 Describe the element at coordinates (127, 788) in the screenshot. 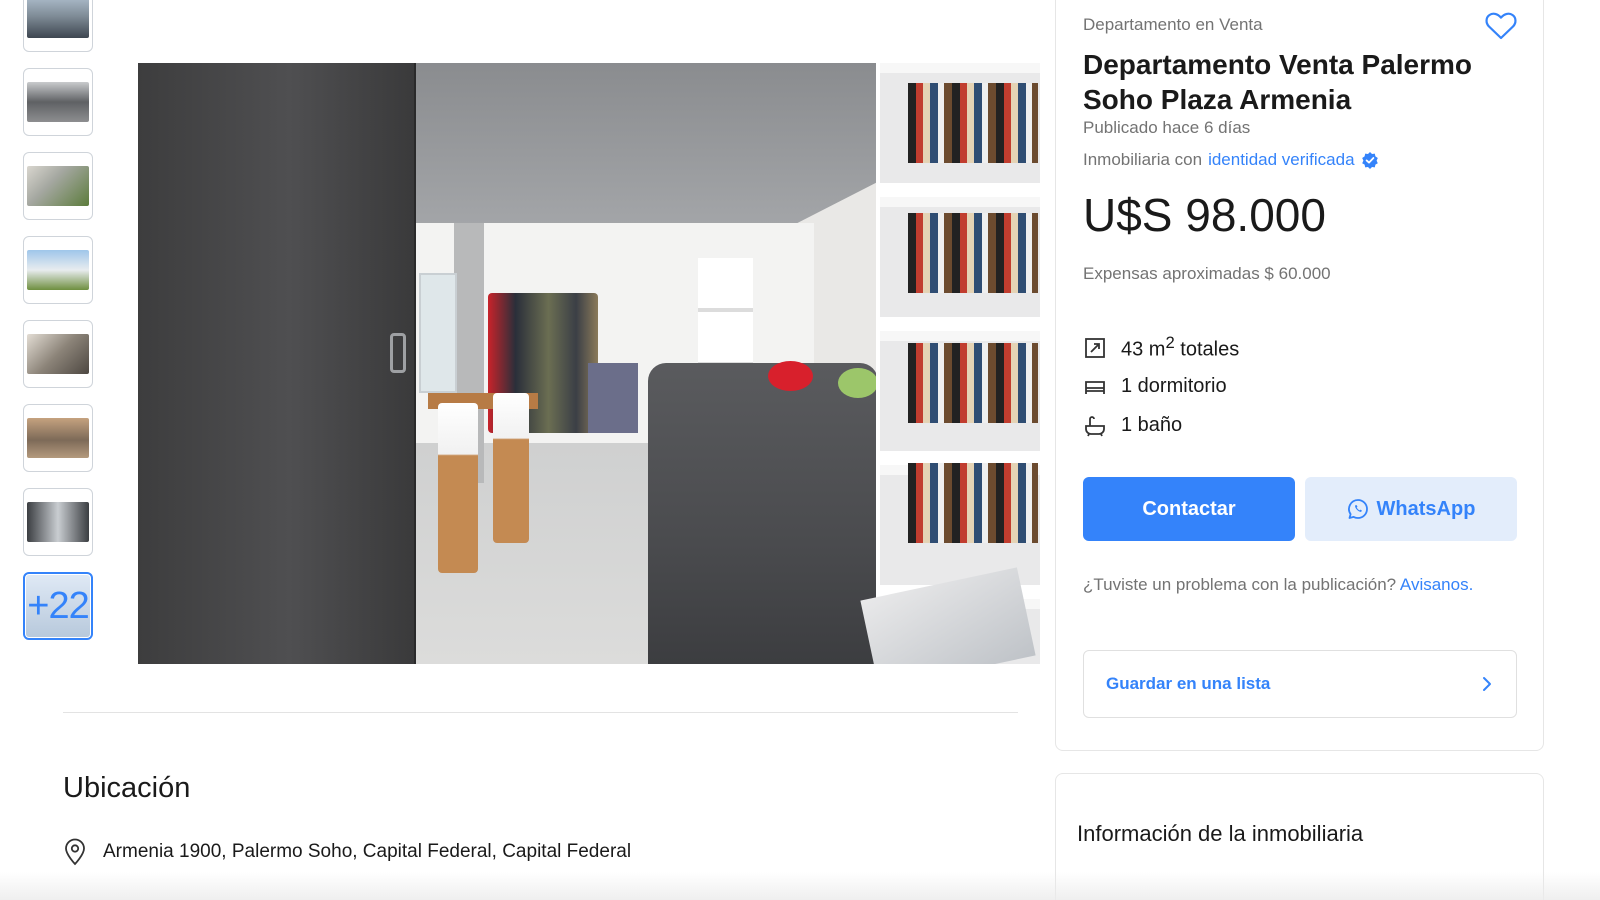

I see `location-title: Ubicación` at that location.